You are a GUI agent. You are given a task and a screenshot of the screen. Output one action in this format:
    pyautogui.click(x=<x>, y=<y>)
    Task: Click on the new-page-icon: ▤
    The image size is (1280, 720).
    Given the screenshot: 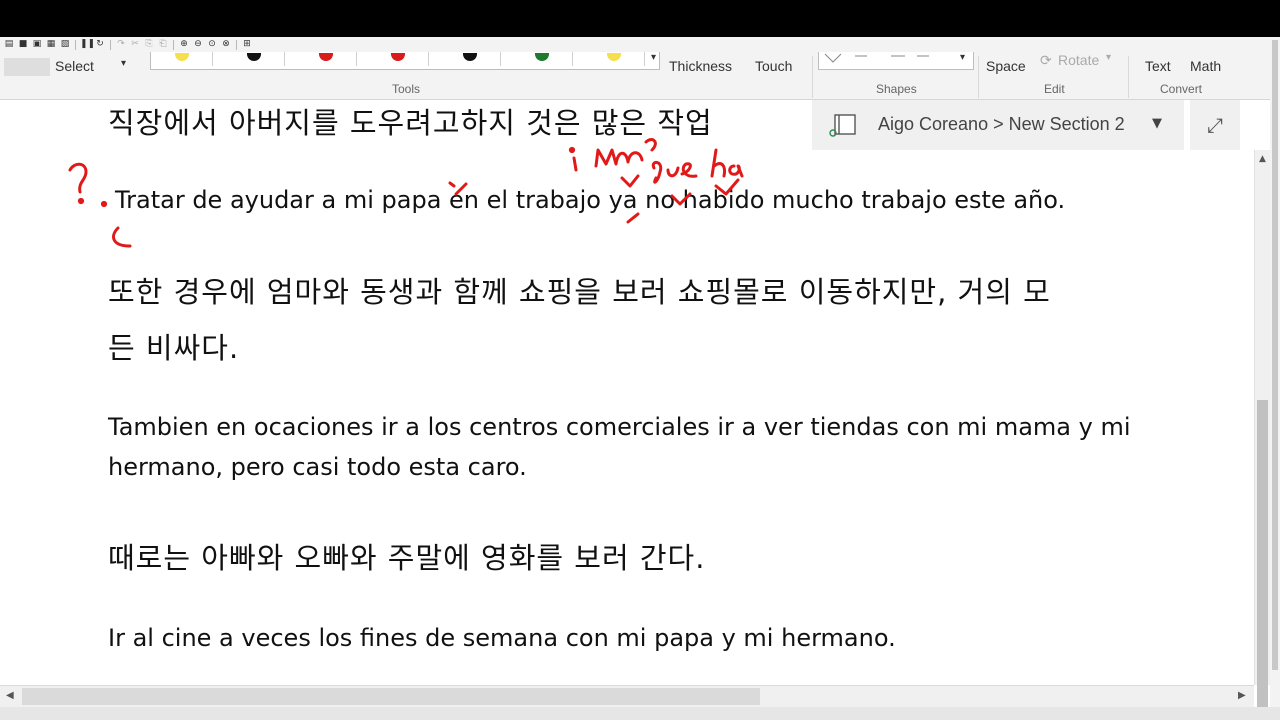 What is the action you would take?
    pyautogui.click(x=9, y=44)
    